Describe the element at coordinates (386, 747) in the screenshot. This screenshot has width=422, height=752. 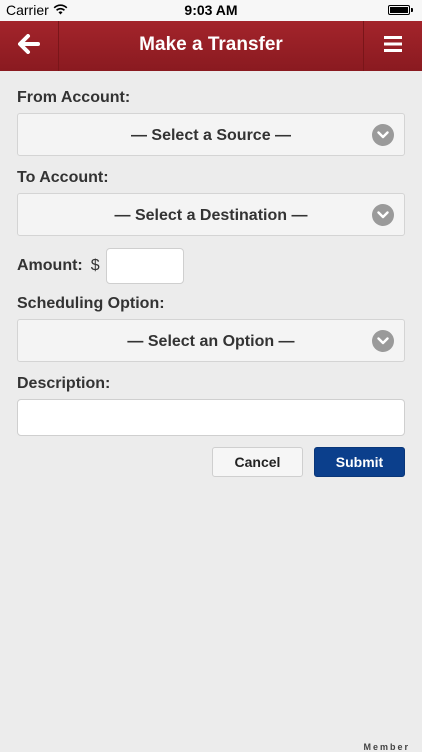
I see `footer-member-text: Member` at that location.